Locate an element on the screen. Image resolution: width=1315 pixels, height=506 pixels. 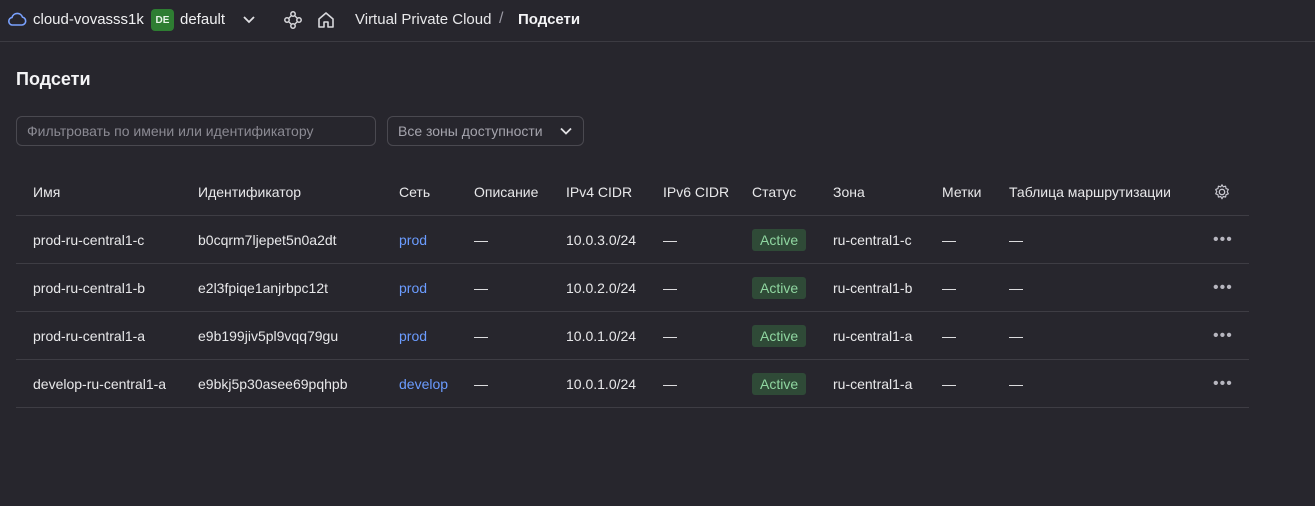
subnet-name: develop-ru-central1-a is located at coordinates (99, 384).